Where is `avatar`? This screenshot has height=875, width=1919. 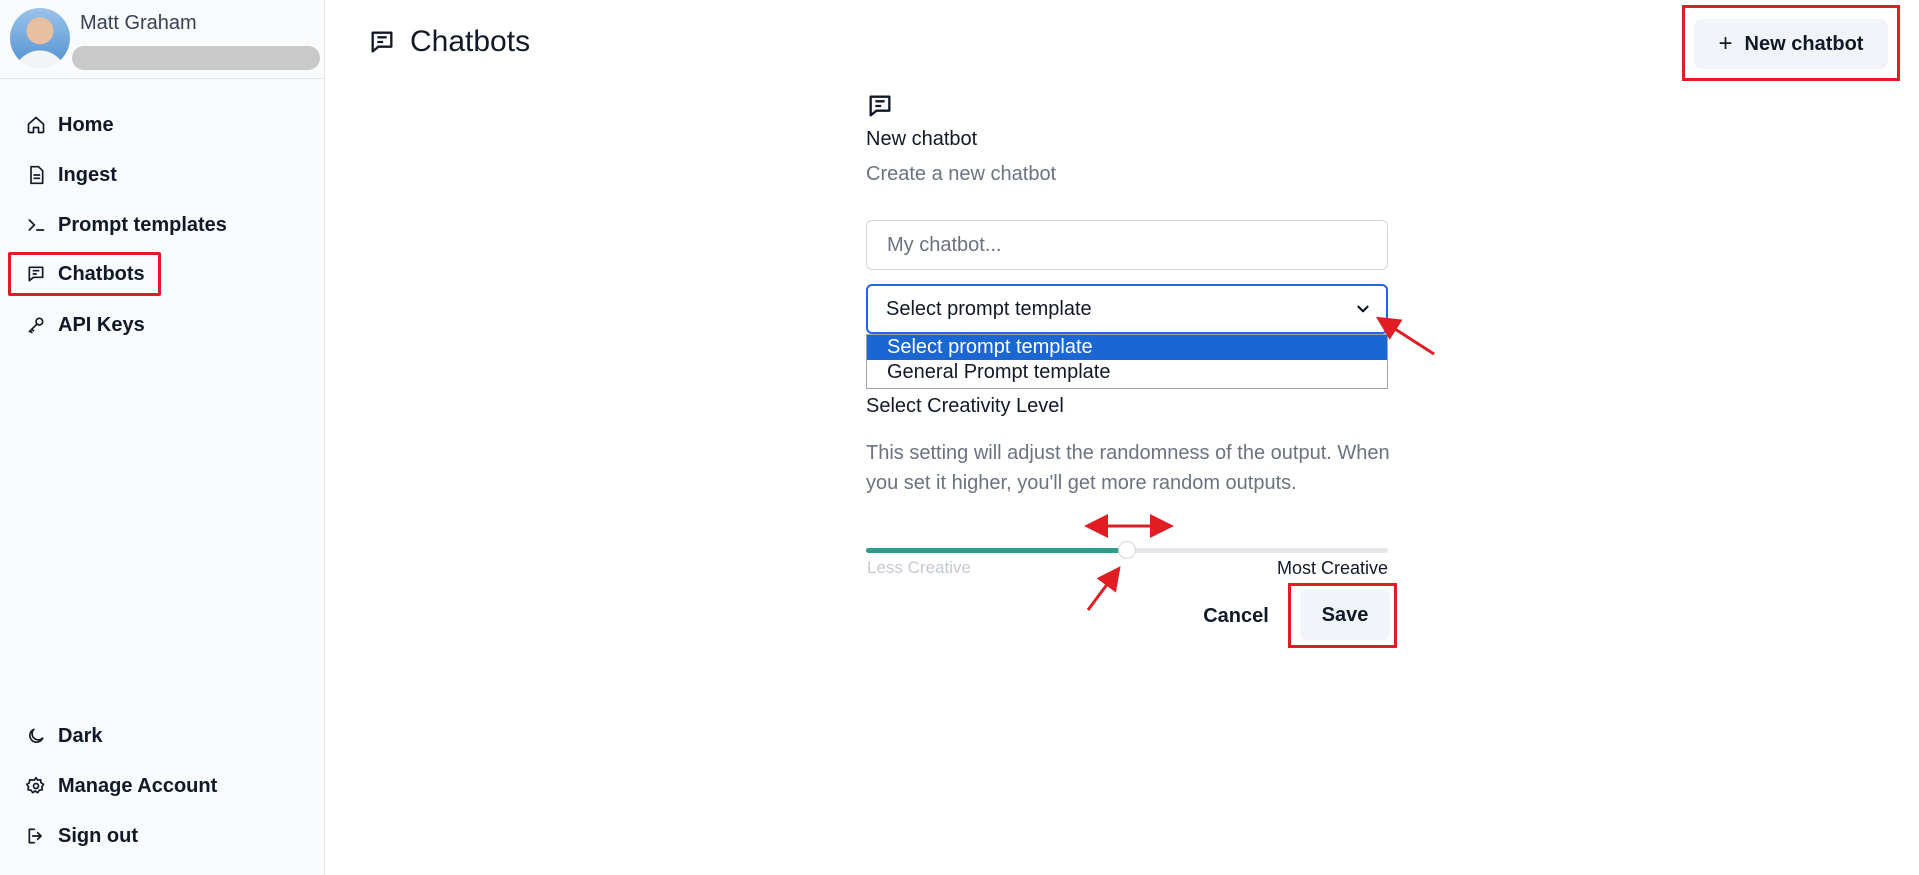 avatar is located at coordinates (40, 38).